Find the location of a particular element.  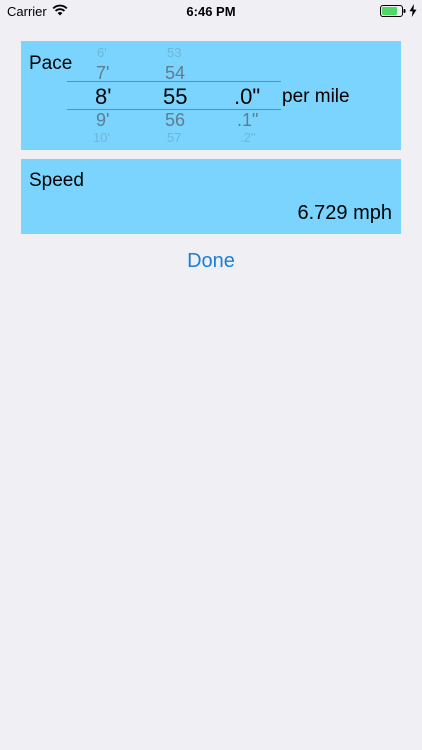

pace-label: Pace is located at coordinates (51, 63).